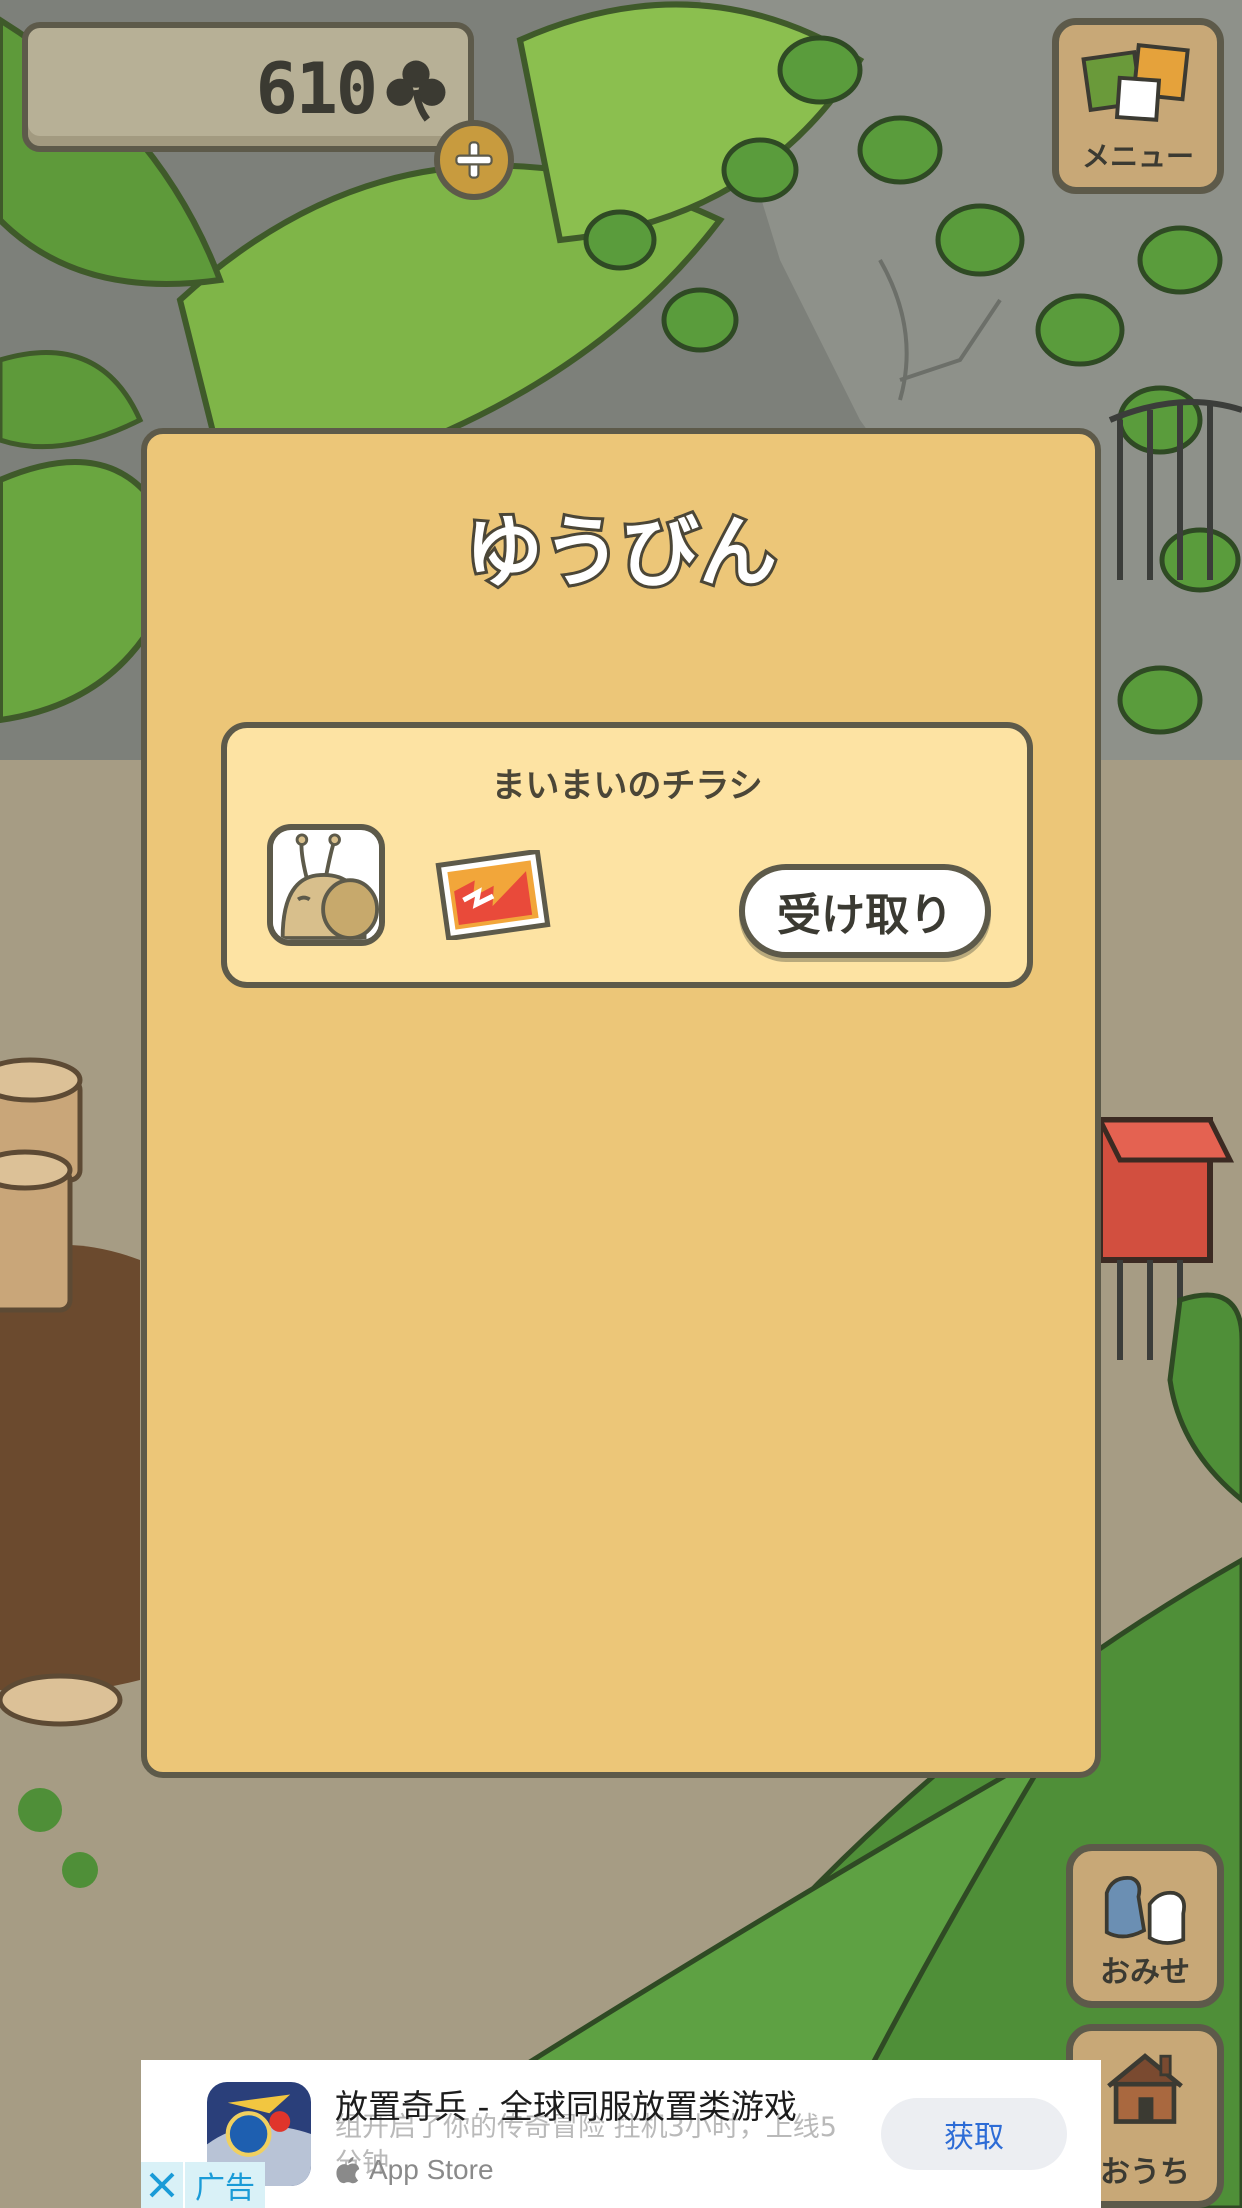  Describe the element at coordinates (431, 2169) in the screenshot. I see `ad-store-label: App Store` at that location.